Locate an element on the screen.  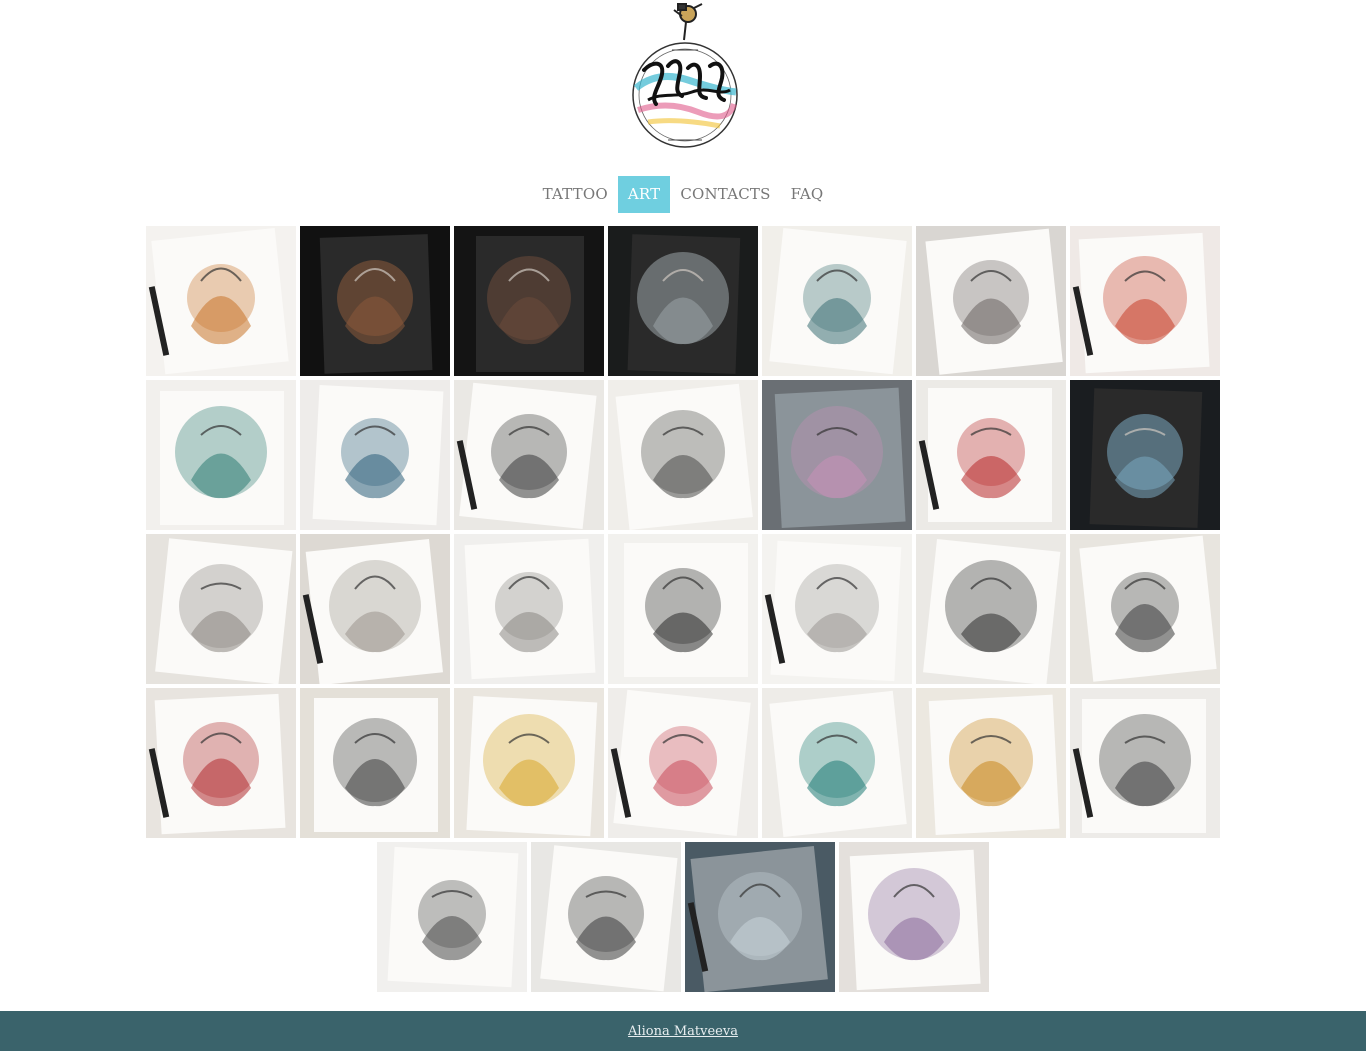
artwork-peony-sketch-thumbnail is located at coordinates (529, 609).